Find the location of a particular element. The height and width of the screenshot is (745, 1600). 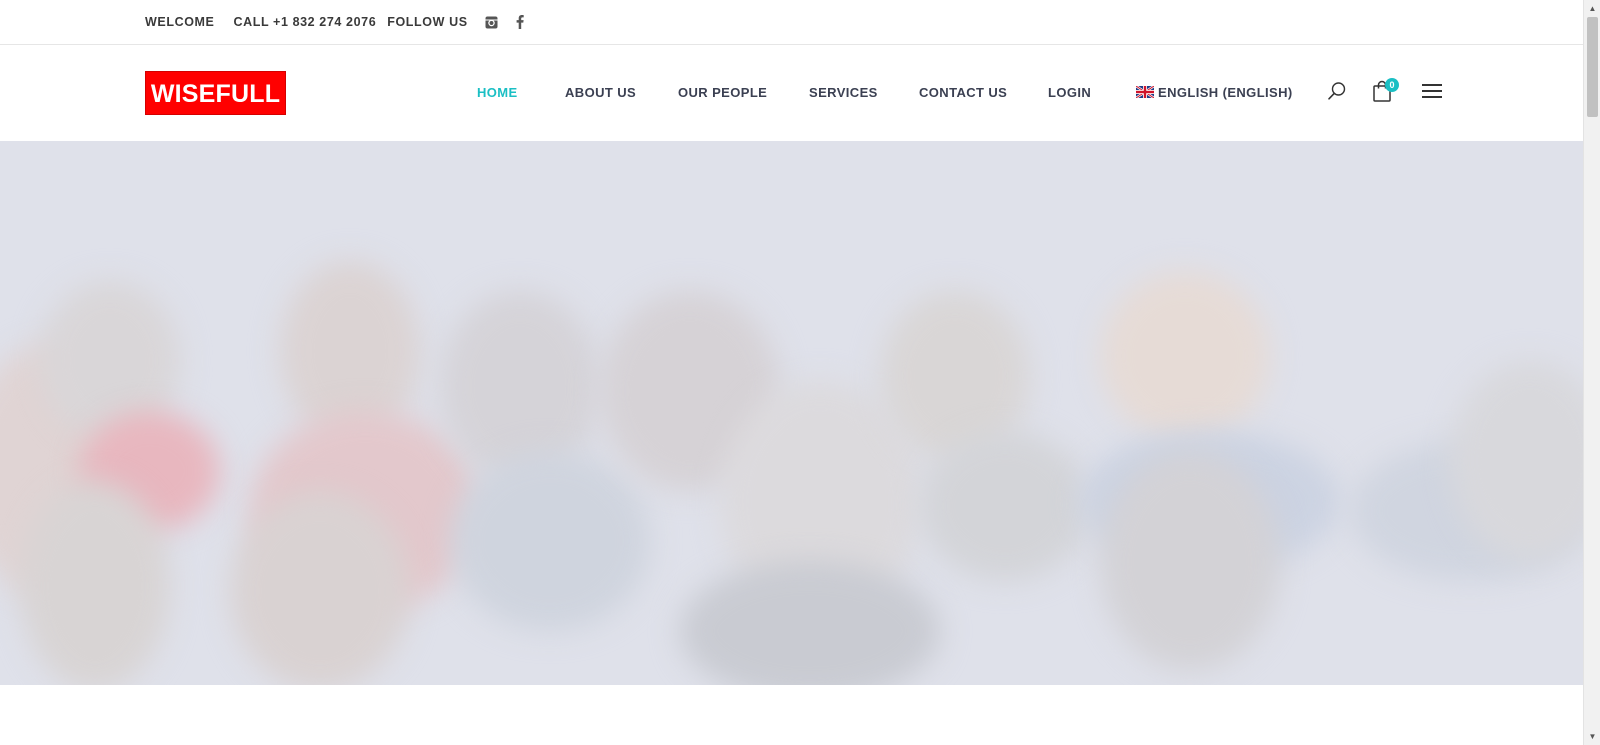

menu-icon is located at coordinates (1432, 93).